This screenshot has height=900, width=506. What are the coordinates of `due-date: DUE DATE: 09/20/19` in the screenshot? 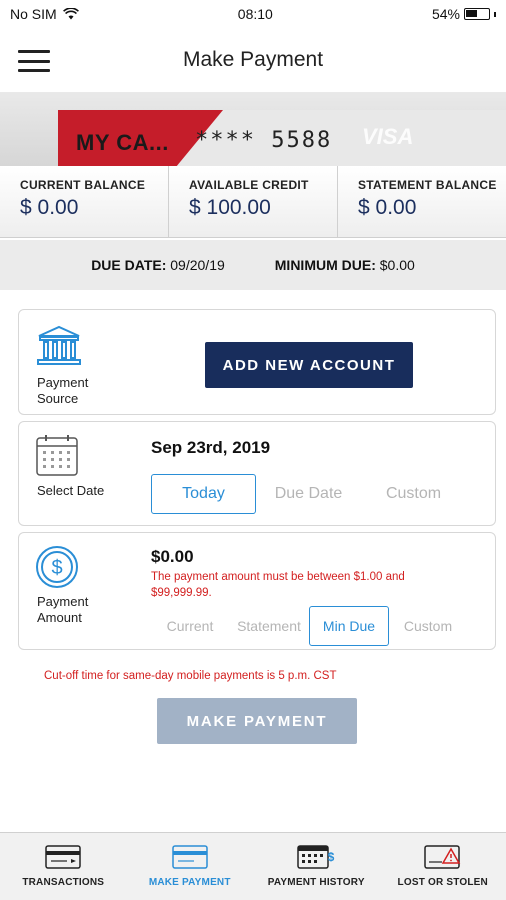 It's located at (158, 265).